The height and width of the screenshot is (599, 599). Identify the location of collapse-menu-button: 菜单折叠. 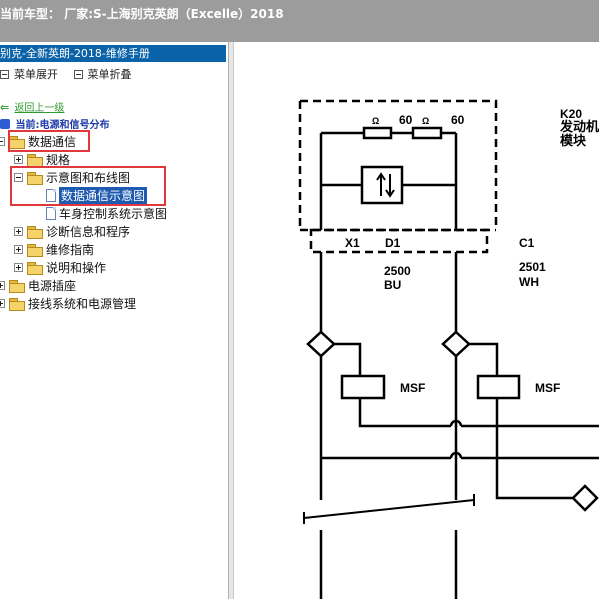
(102, 74).